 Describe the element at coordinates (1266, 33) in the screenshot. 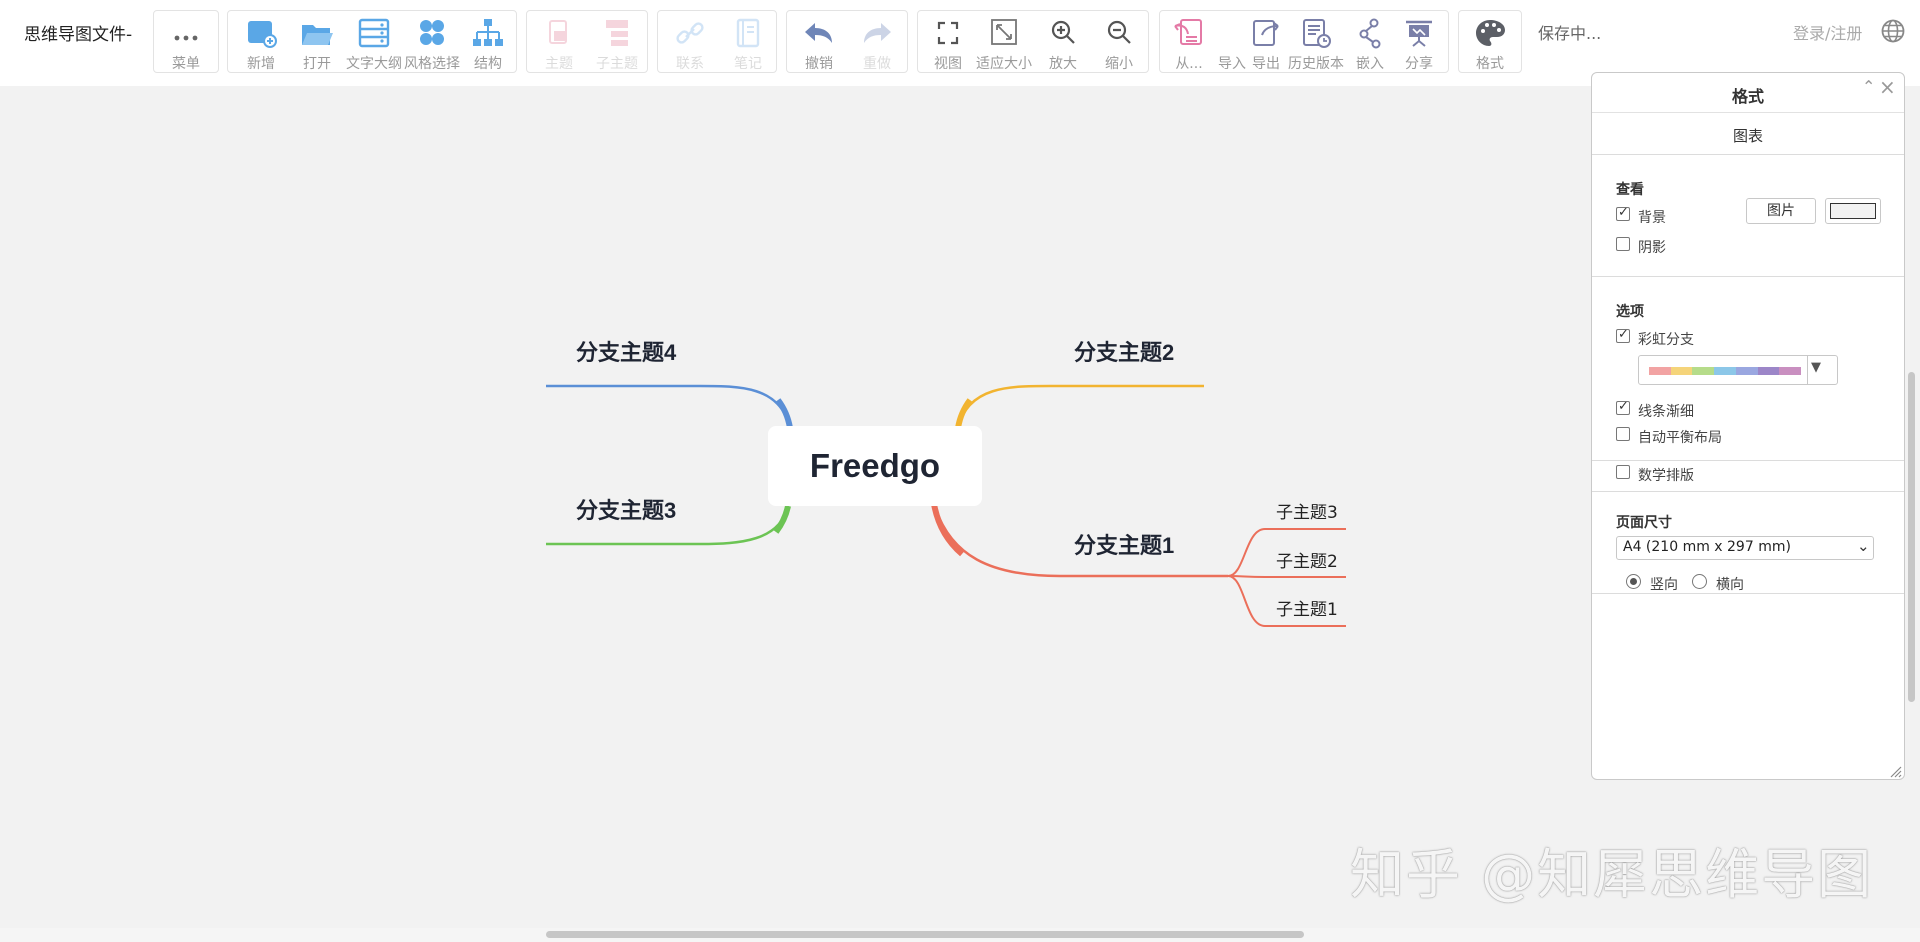

I see `export-icon` at that location.